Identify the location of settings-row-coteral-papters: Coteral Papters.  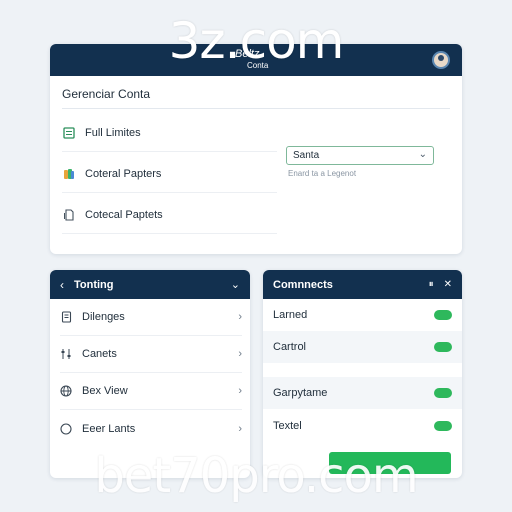
(169, 174).